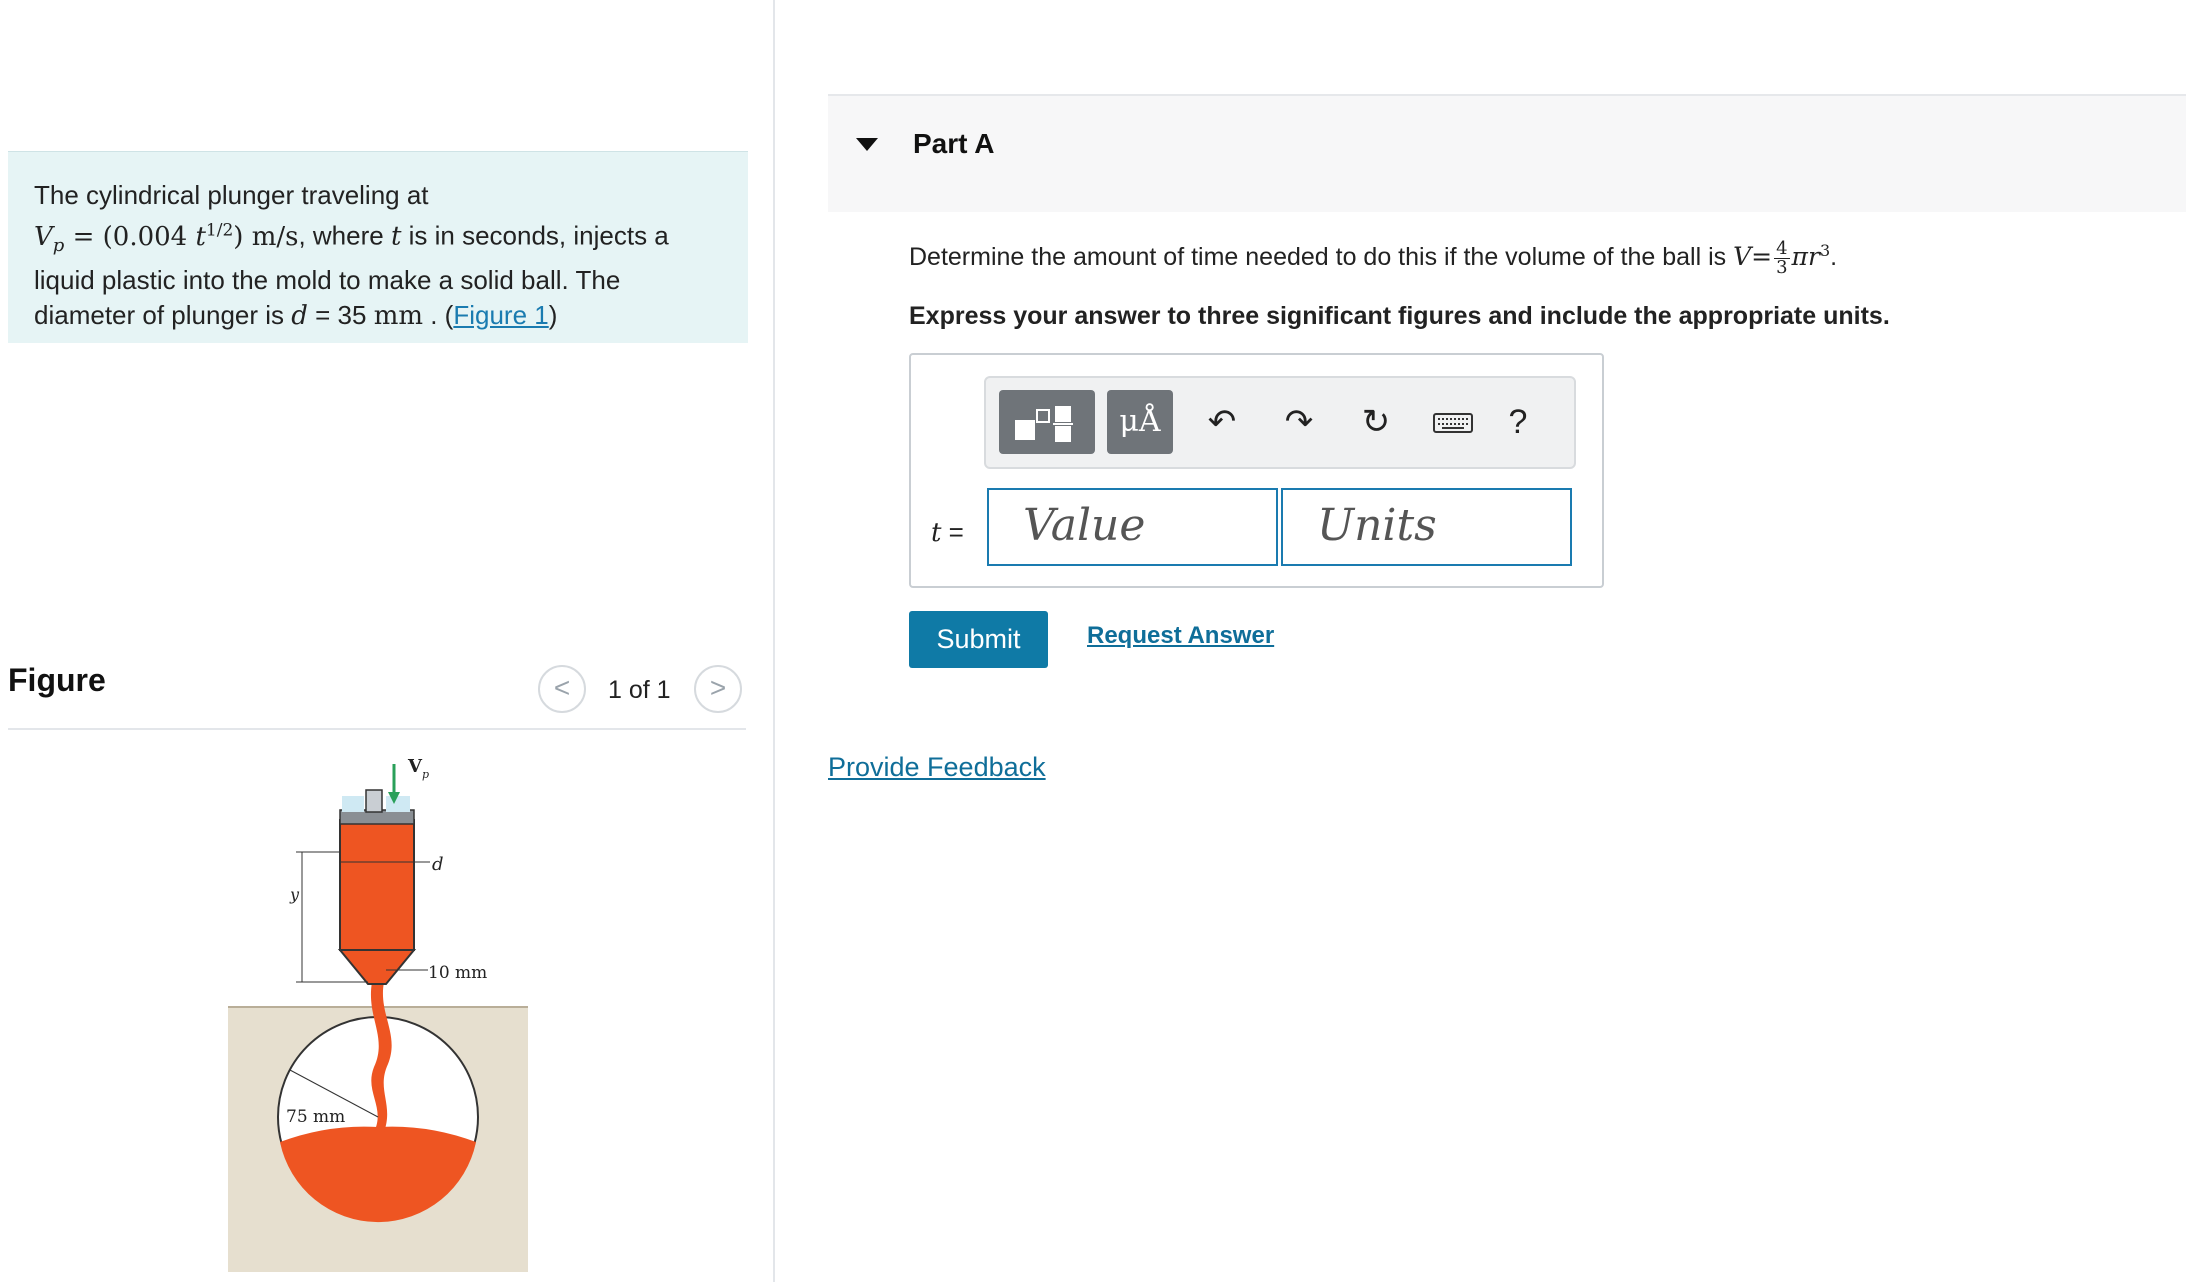  I want to click on part-header: Part A, so click(1507, 153).